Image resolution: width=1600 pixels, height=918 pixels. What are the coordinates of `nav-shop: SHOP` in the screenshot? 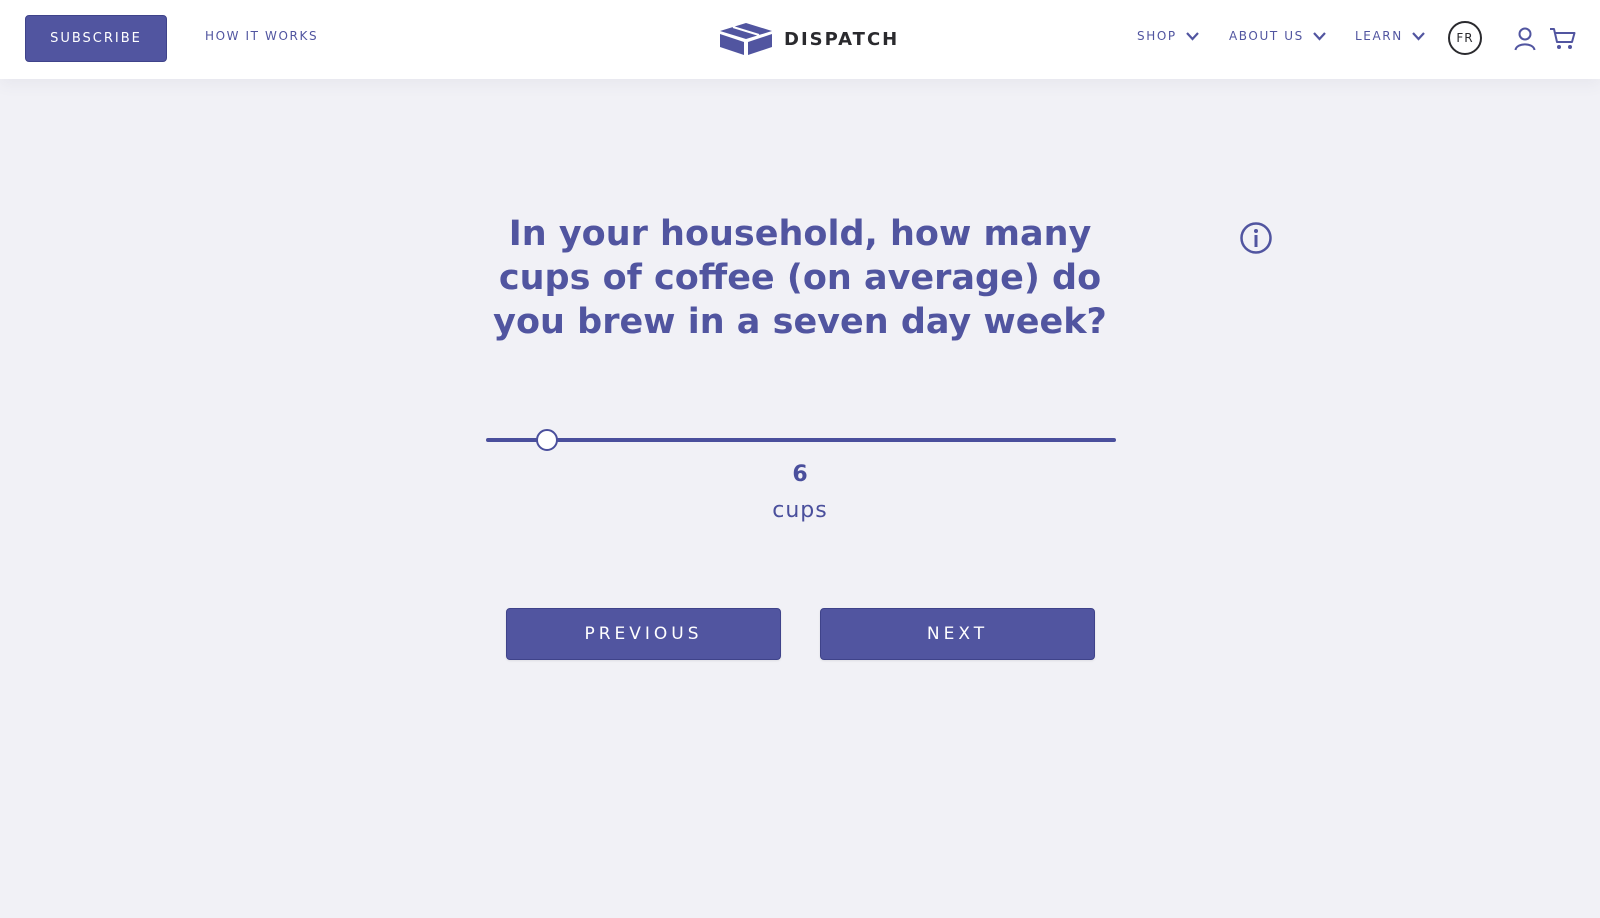 It's located at (1168, 36).